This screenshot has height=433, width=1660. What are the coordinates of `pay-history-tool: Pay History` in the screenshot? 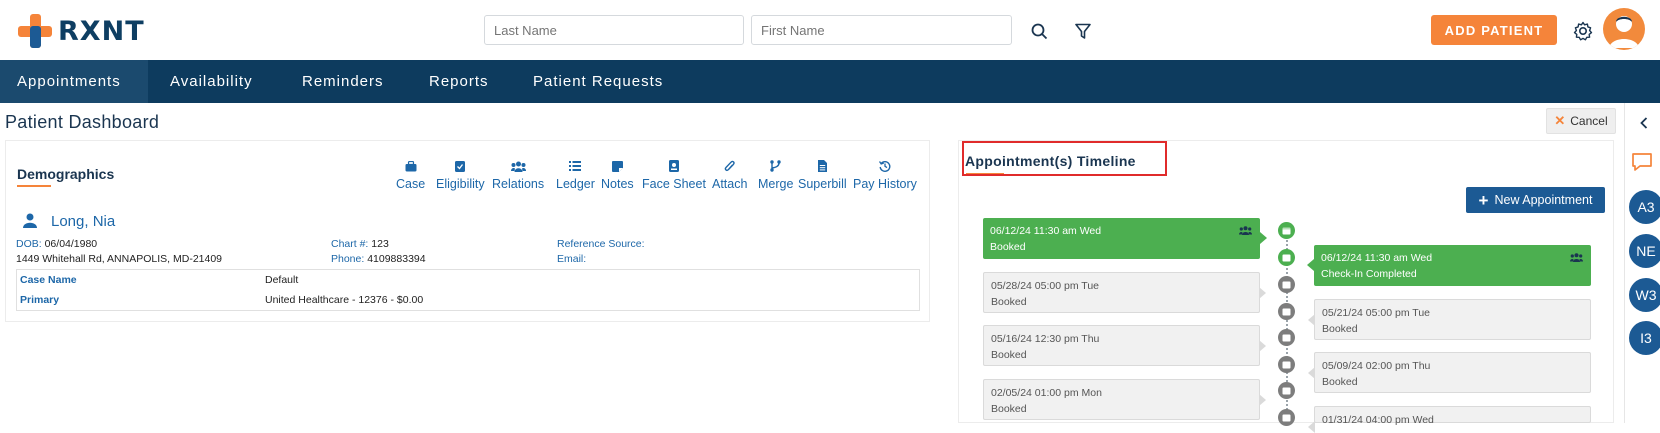 It's located at (885, 175).